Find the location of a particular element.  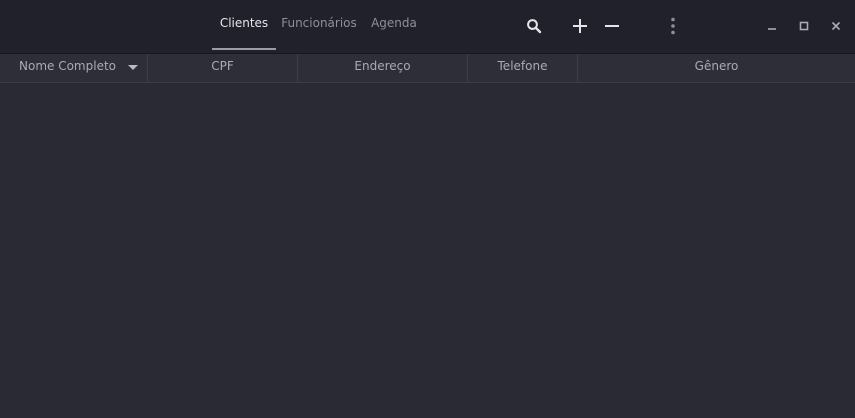

column-header-genero: Gênero is located at coordinates (716, 68).